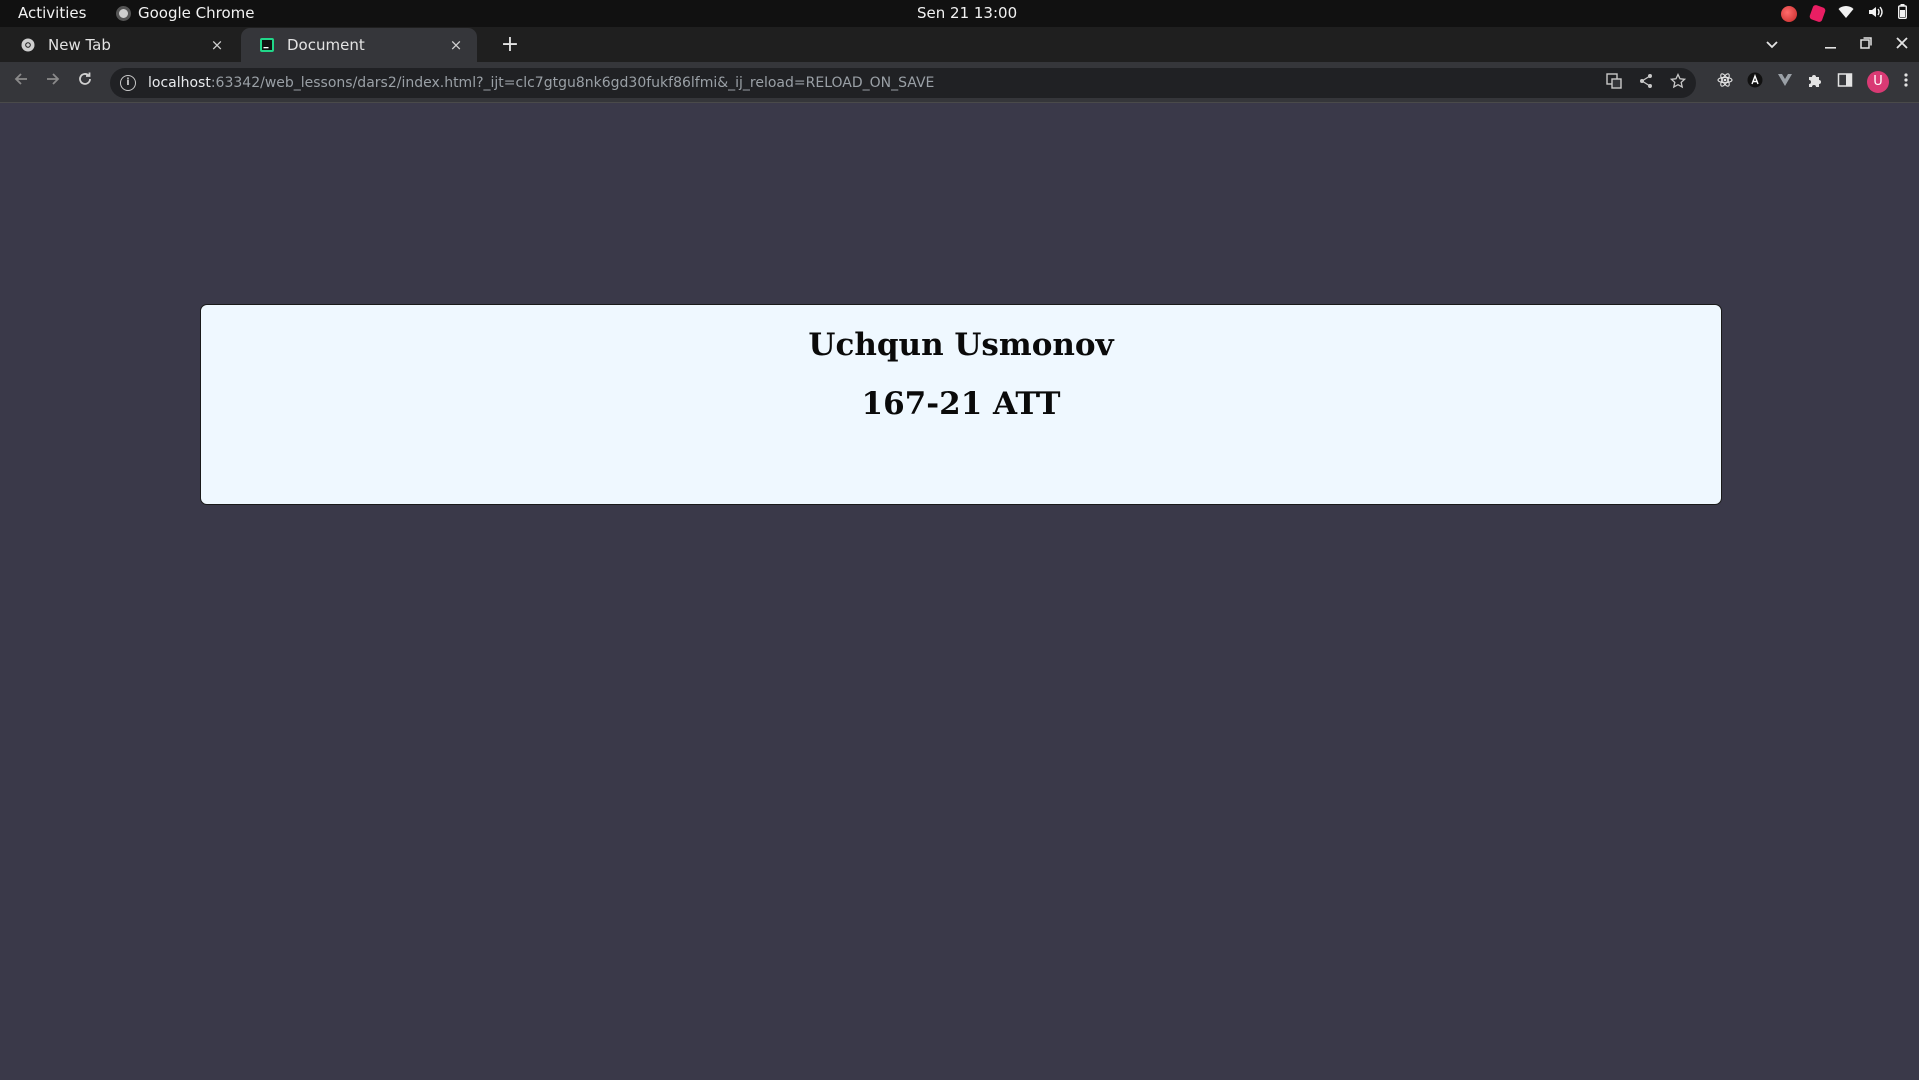 The height and width of the screenshot is (1080, 1919). What do you see at coordinates (1866, 44) in the screenshot?
I see `restore-icon` at bounding box center [1866, 44].